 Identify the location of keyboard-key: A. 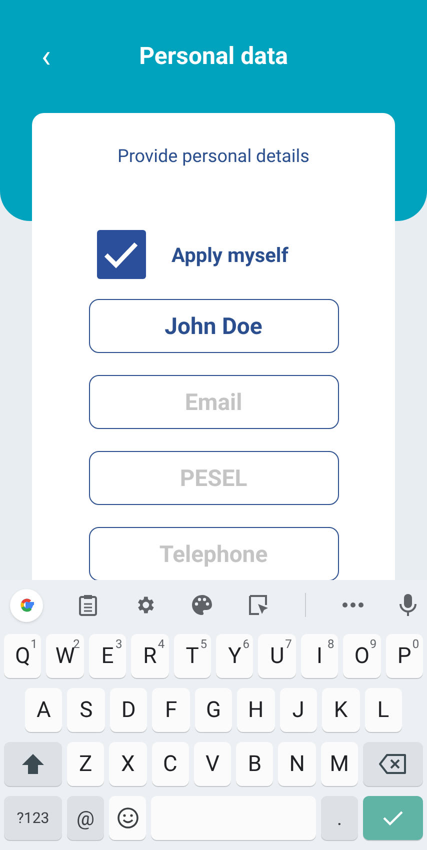
(43, 710).